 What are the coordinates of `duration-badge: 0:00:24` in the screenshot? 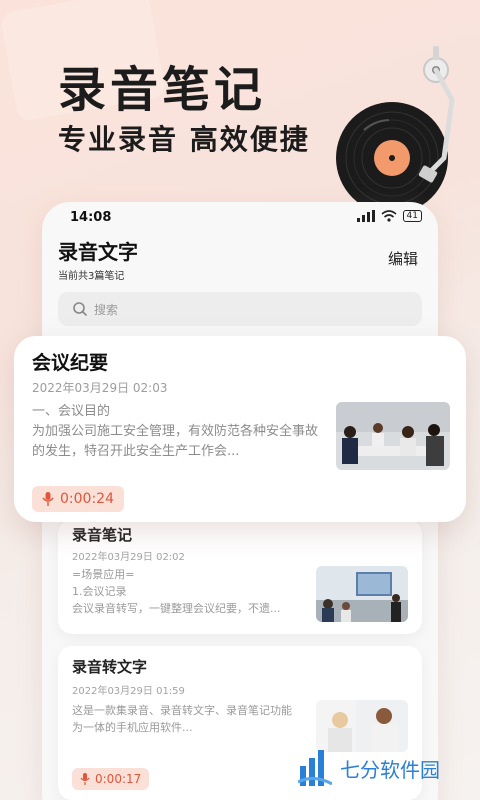 It's located at (78, 499).